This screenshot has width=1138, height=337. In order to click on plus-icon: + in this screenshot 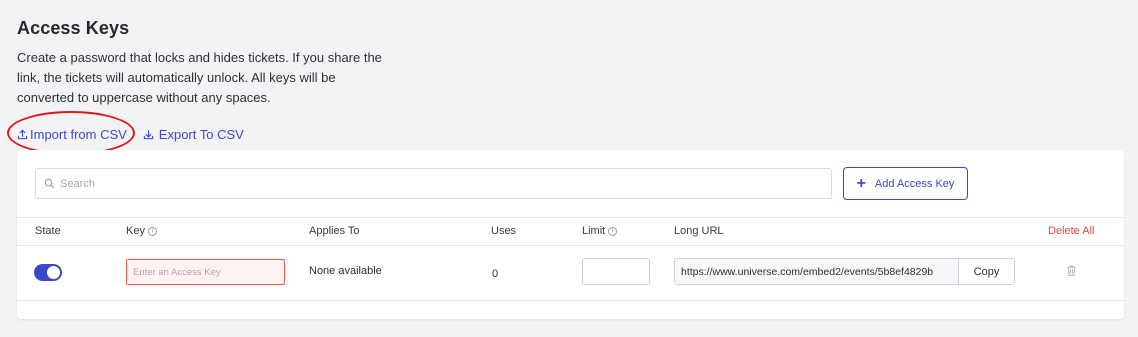, I will do `click(861, 183)`.